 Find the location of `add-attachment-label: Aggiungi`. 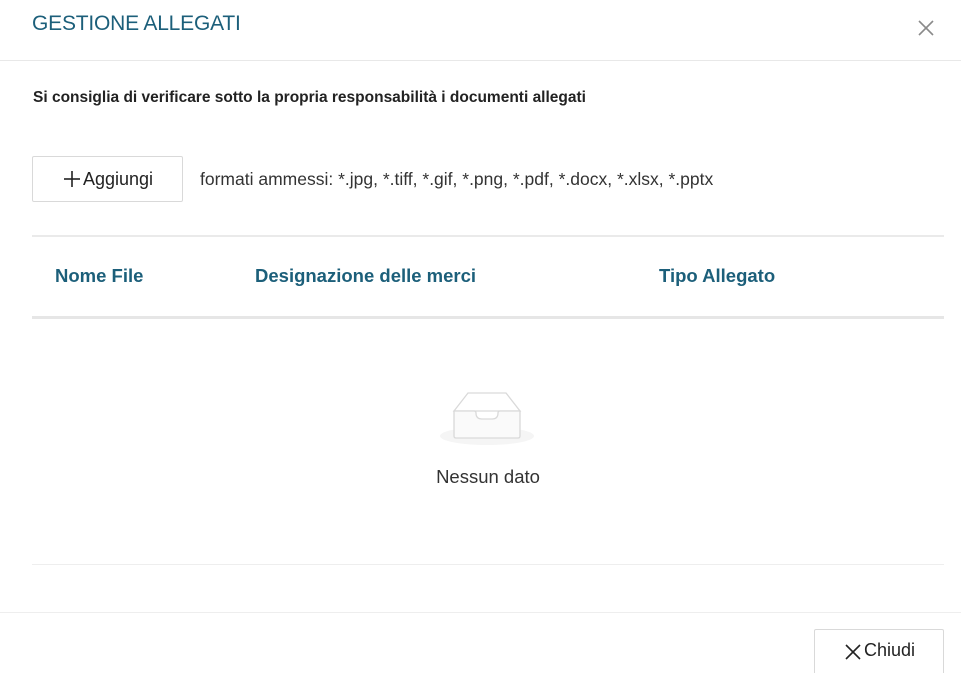

add-attachment-label: Aggiungi is located at coordinates (118, 178).